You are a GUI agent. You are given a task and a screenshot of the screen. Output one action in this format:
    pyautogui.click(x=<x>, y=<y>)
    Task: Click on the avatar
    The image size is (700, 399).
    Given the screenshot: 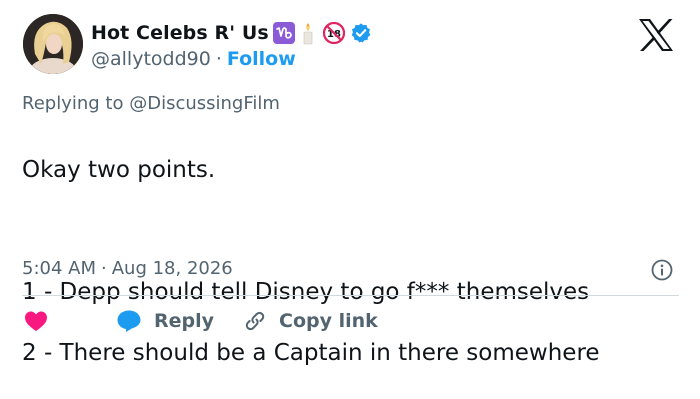 What is the action you would take?
    pyautogui.click(x=53, y=44)
    